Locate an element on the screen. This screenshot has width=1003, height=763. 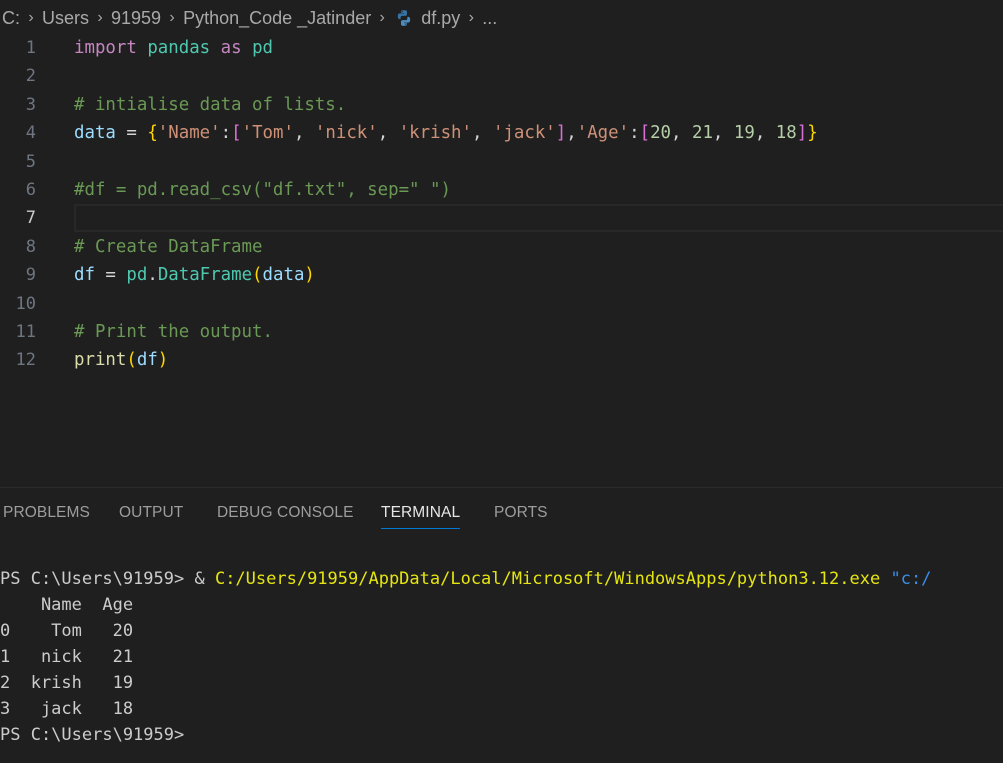
code-line: 3 # intialise data of lists. is located at coordinates (501, 105).